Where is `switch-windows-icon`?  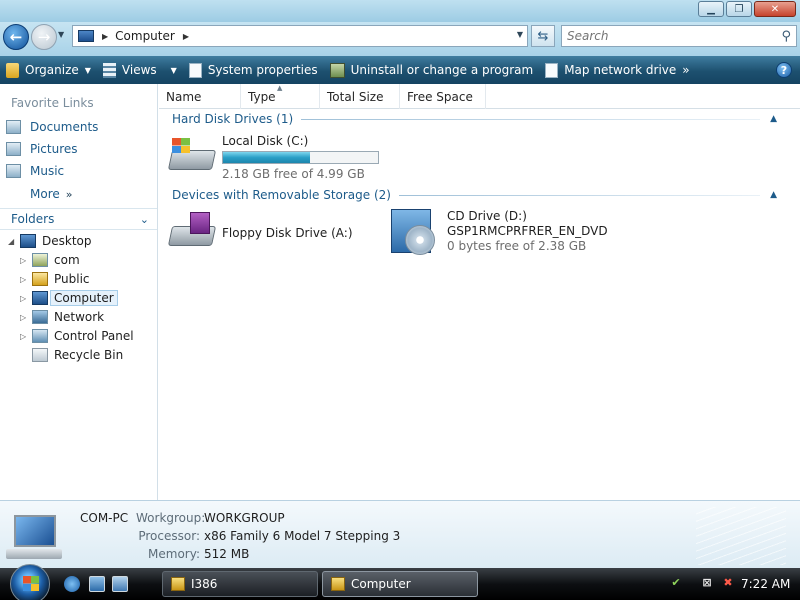 switch-windows-icon is located at coordinates (120, 584).